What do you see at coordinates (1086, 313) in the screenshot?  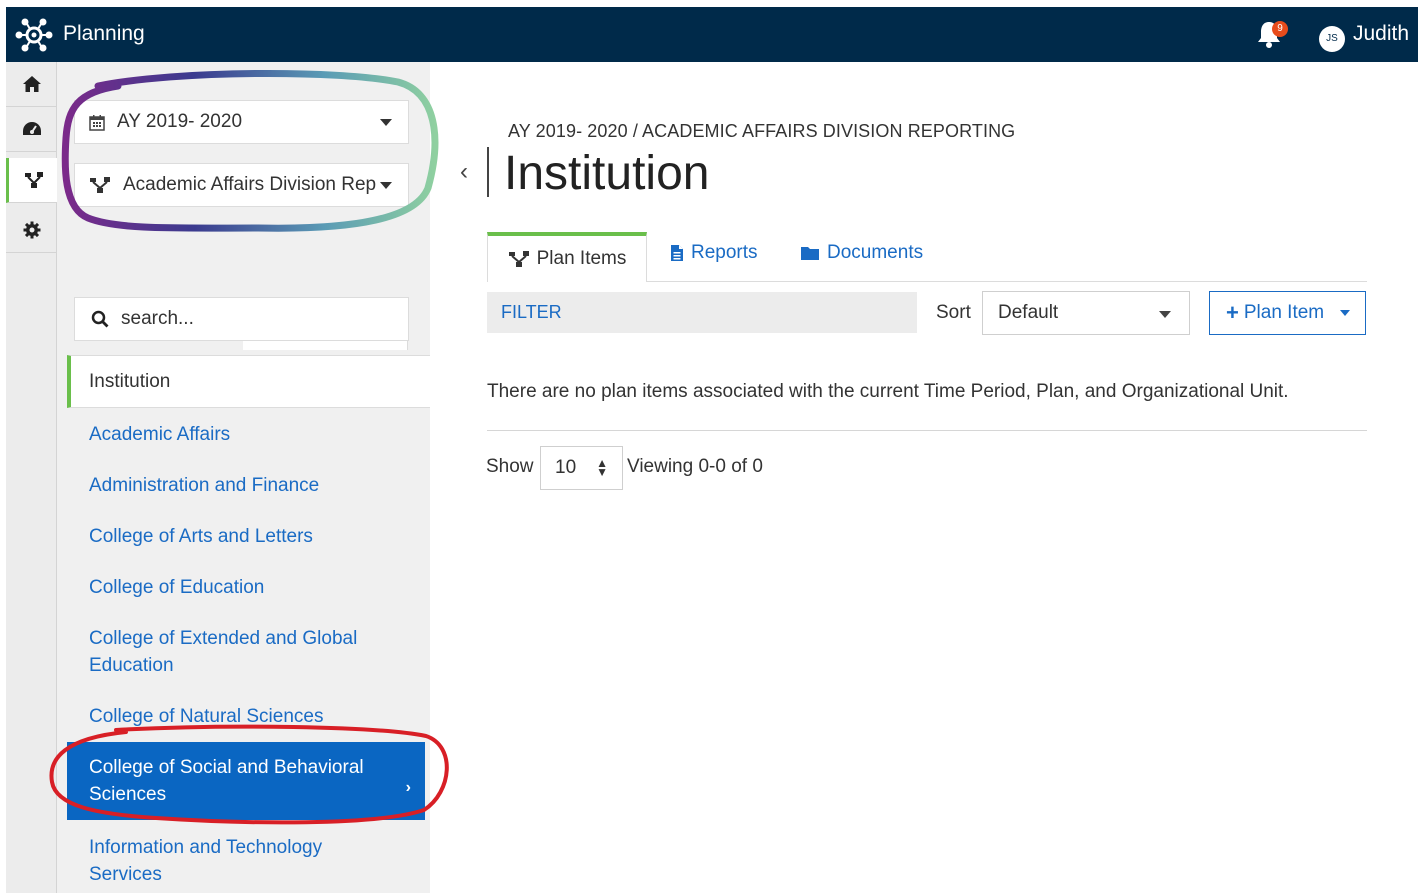 I see `sort-select: Default` at bounding box center [1086, 313].